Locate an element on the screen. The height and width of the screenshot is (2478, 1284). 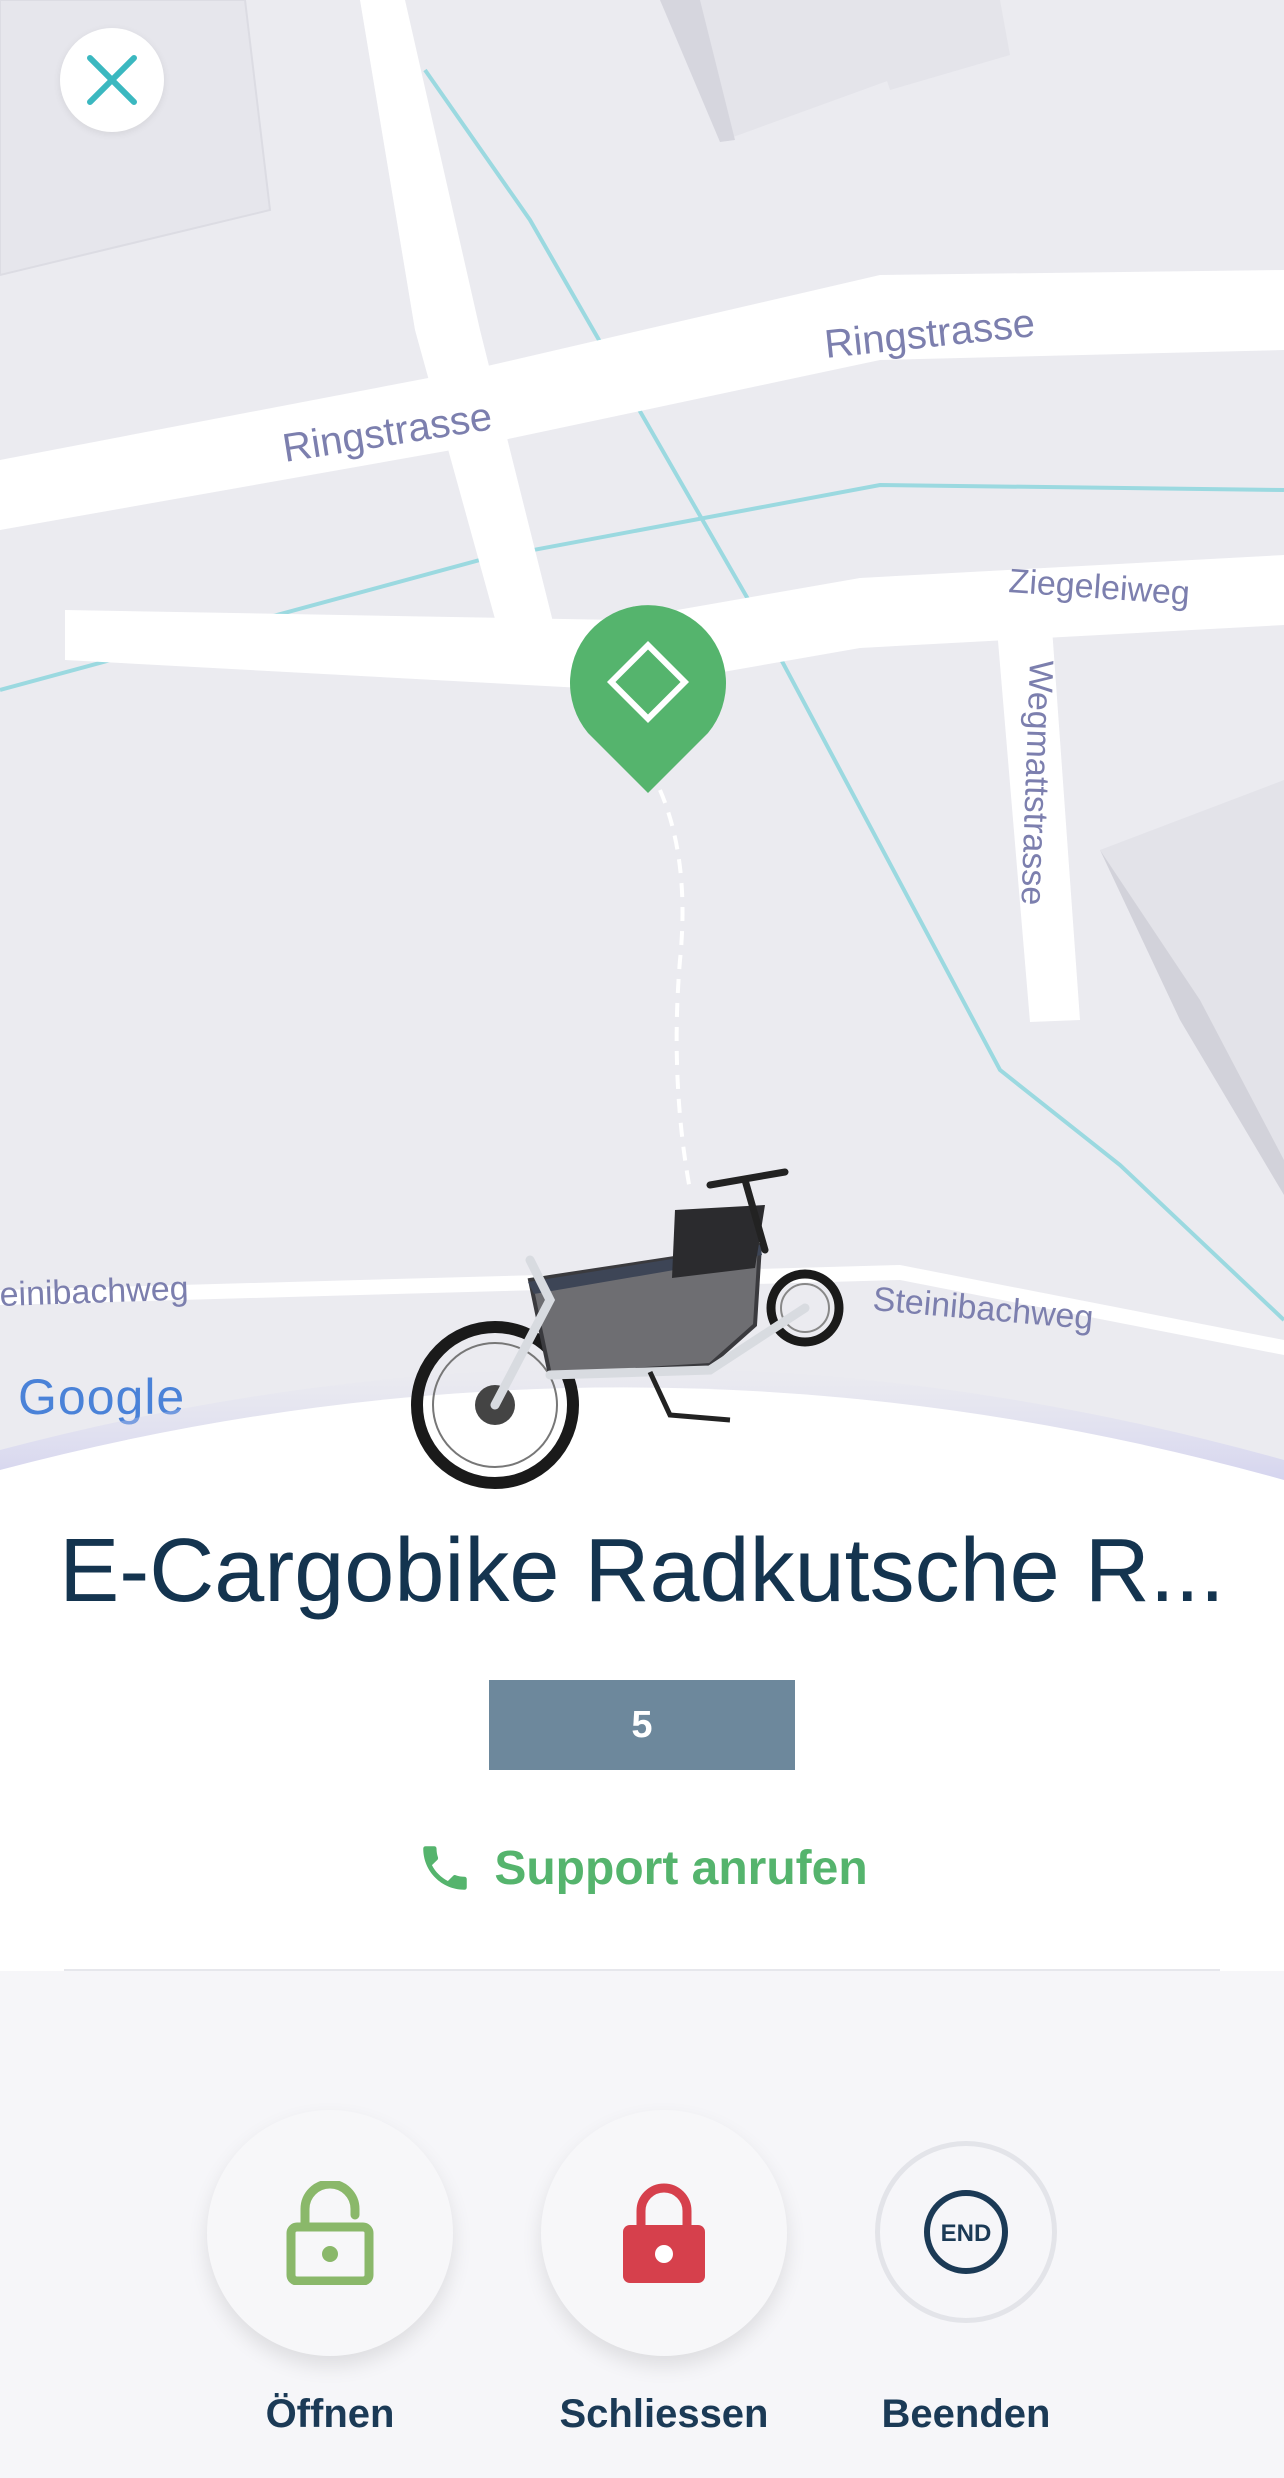
unlock-icon is located at coordinates (330, 2233).